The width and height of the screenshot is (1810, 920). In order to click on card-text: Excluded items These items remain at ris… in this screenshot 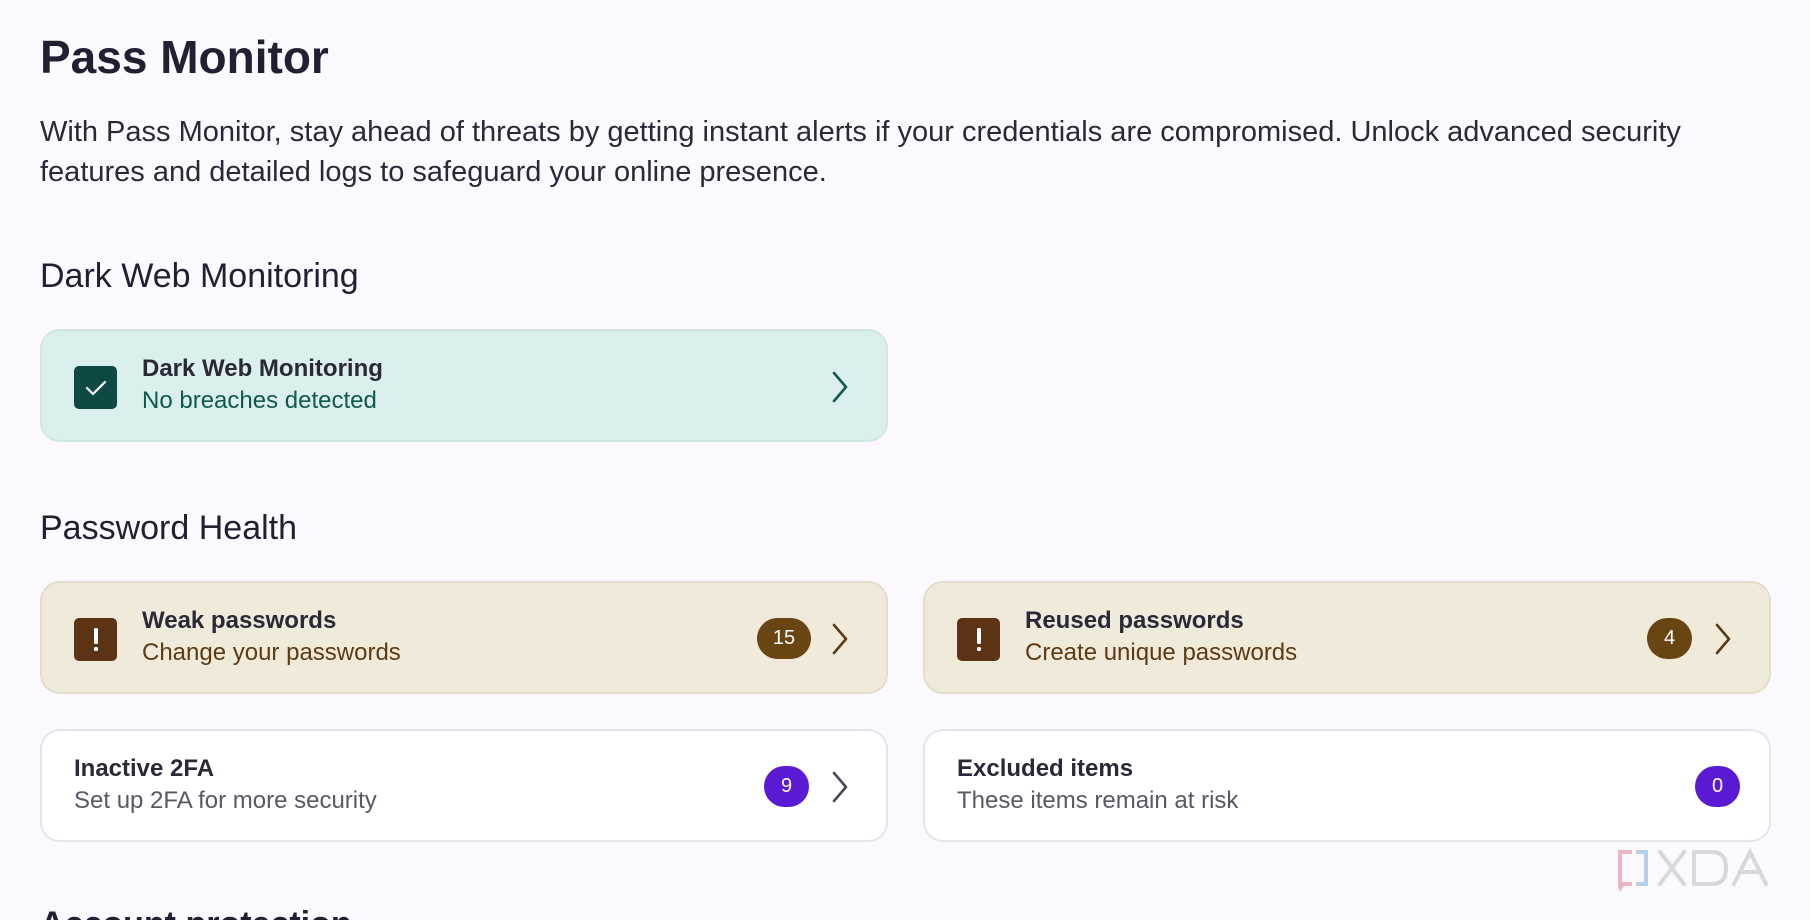, I will do `click(1097, 786)`.